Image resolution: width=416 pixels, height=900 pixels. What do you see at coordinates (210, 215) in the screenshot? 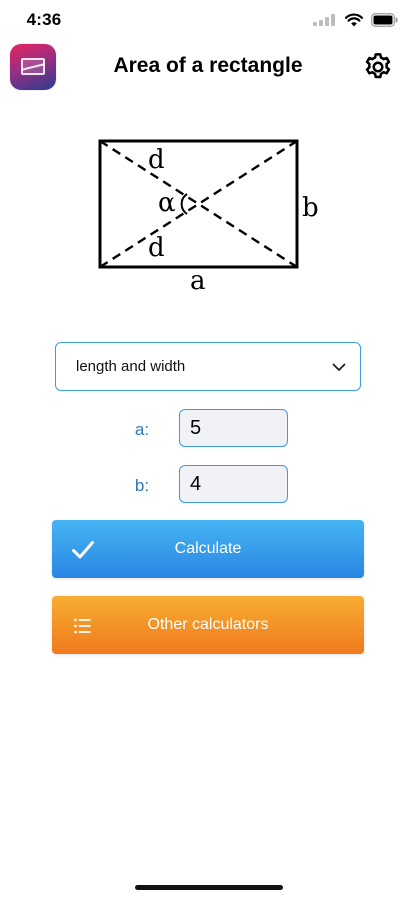
I see `rectangle-diagram: d α d b a` at bounding box center [210, 215].